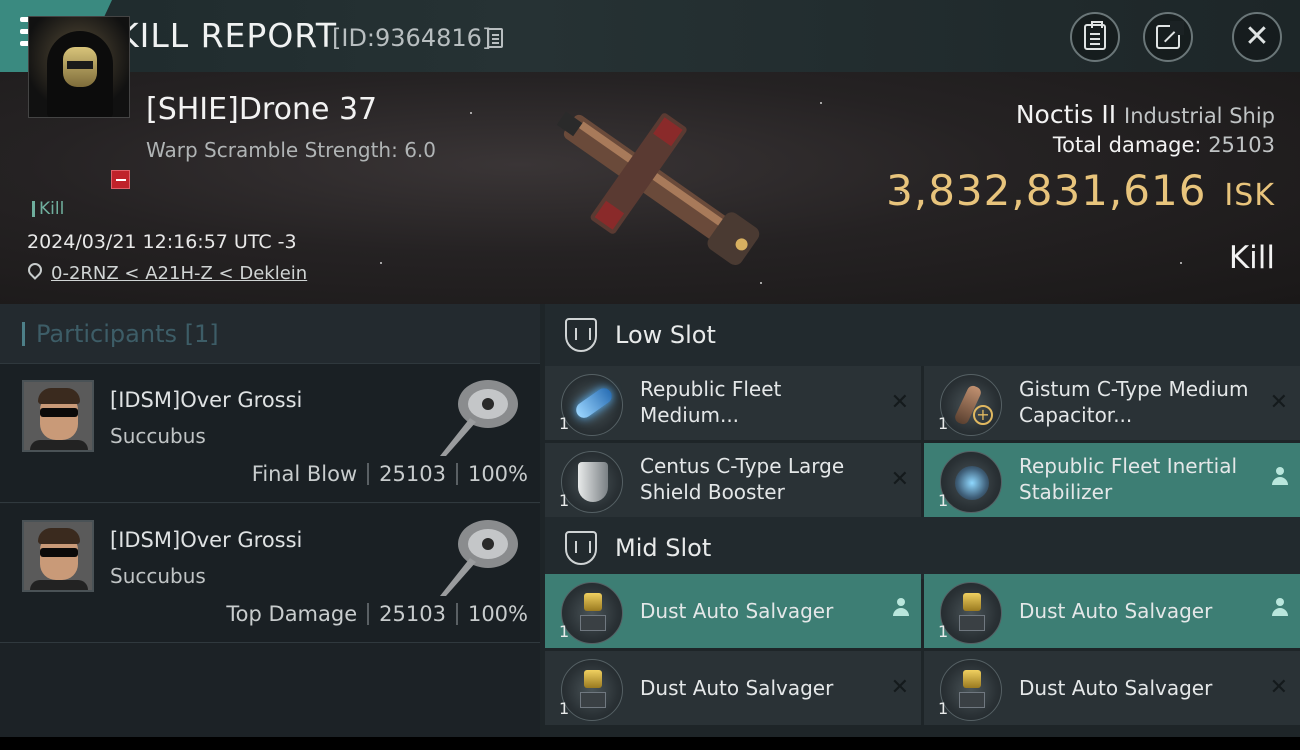 The image size is (1300, 750). Describe the element at coordinates (48, 209) in the screenshot. I see `kill-tag: Kill` at that location.